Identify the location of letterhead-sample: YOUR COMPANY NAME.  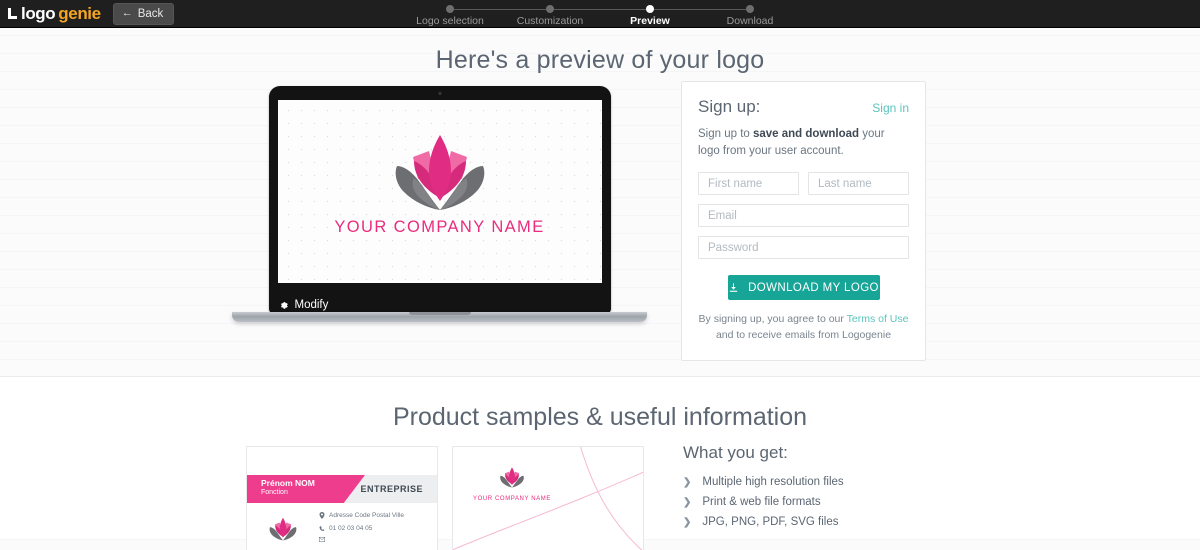
(548, 498).